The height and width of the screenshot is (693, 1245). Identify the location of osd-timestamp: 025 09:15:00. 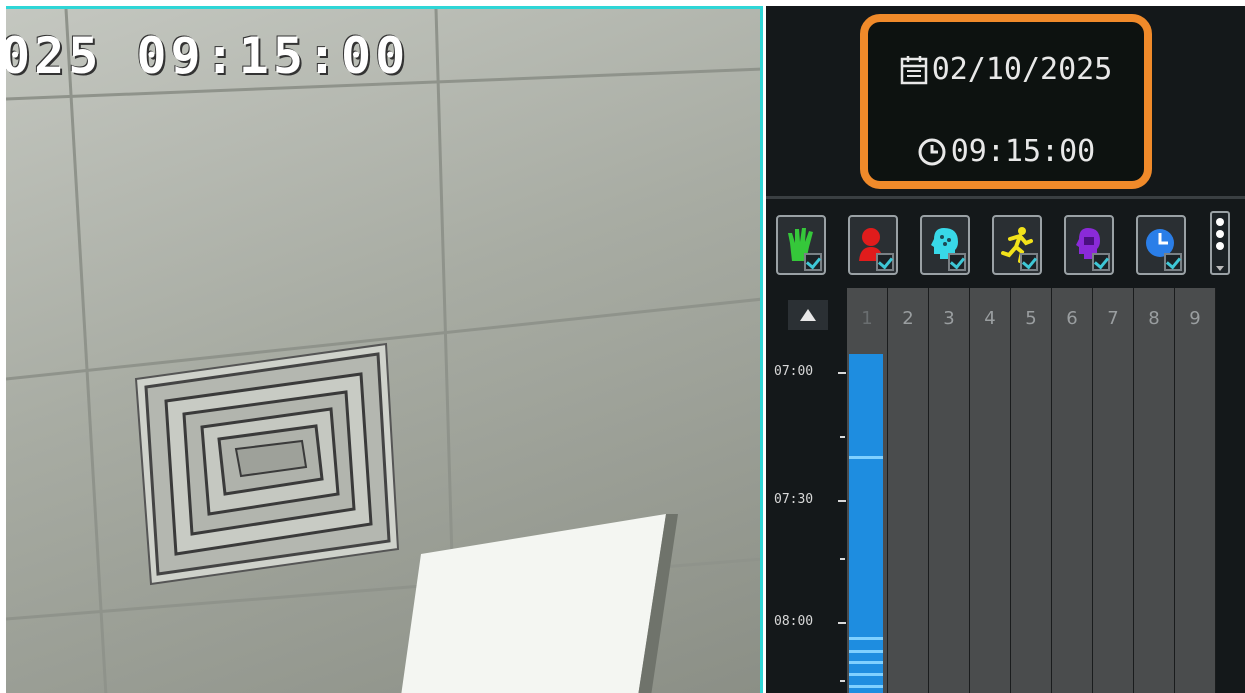
(208, 56).